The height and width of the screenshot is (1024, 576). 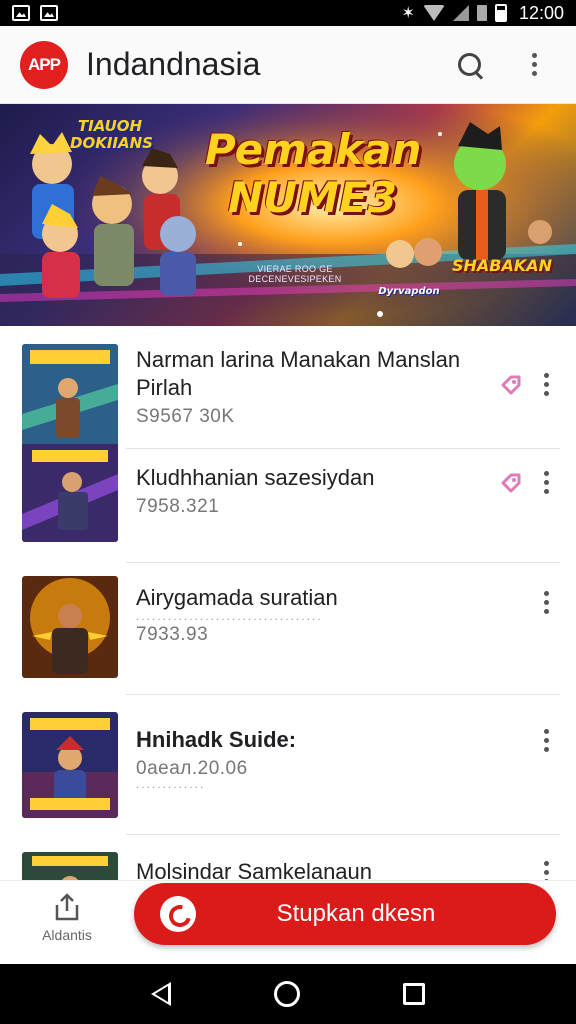 What do you see at coordinates (356, 913) in the screenshot?
I see `cta-label: Stupkan dkesn` at bounding box center [356, 913].